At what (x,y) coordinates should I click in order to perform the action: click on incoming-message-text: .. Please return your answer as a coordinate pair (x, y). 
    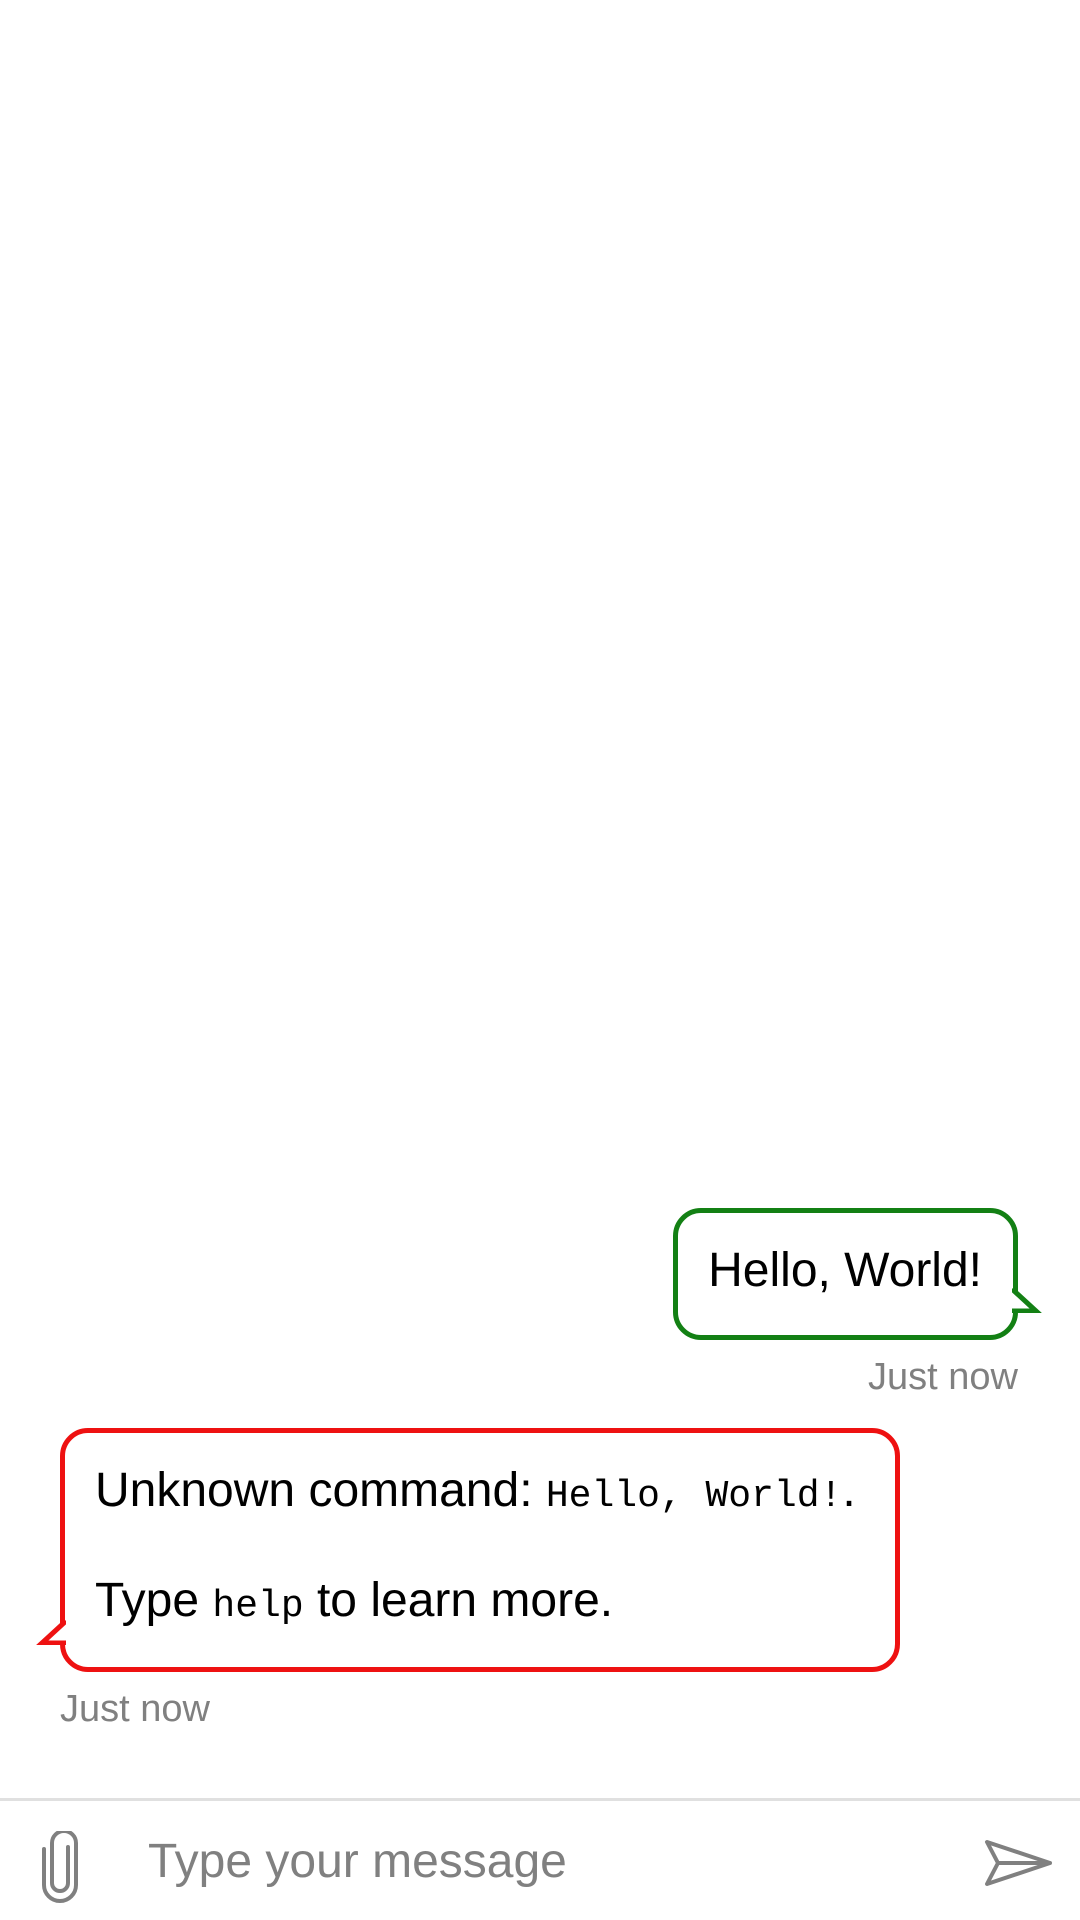
    Looking at the image, I should click on (849, 1490).